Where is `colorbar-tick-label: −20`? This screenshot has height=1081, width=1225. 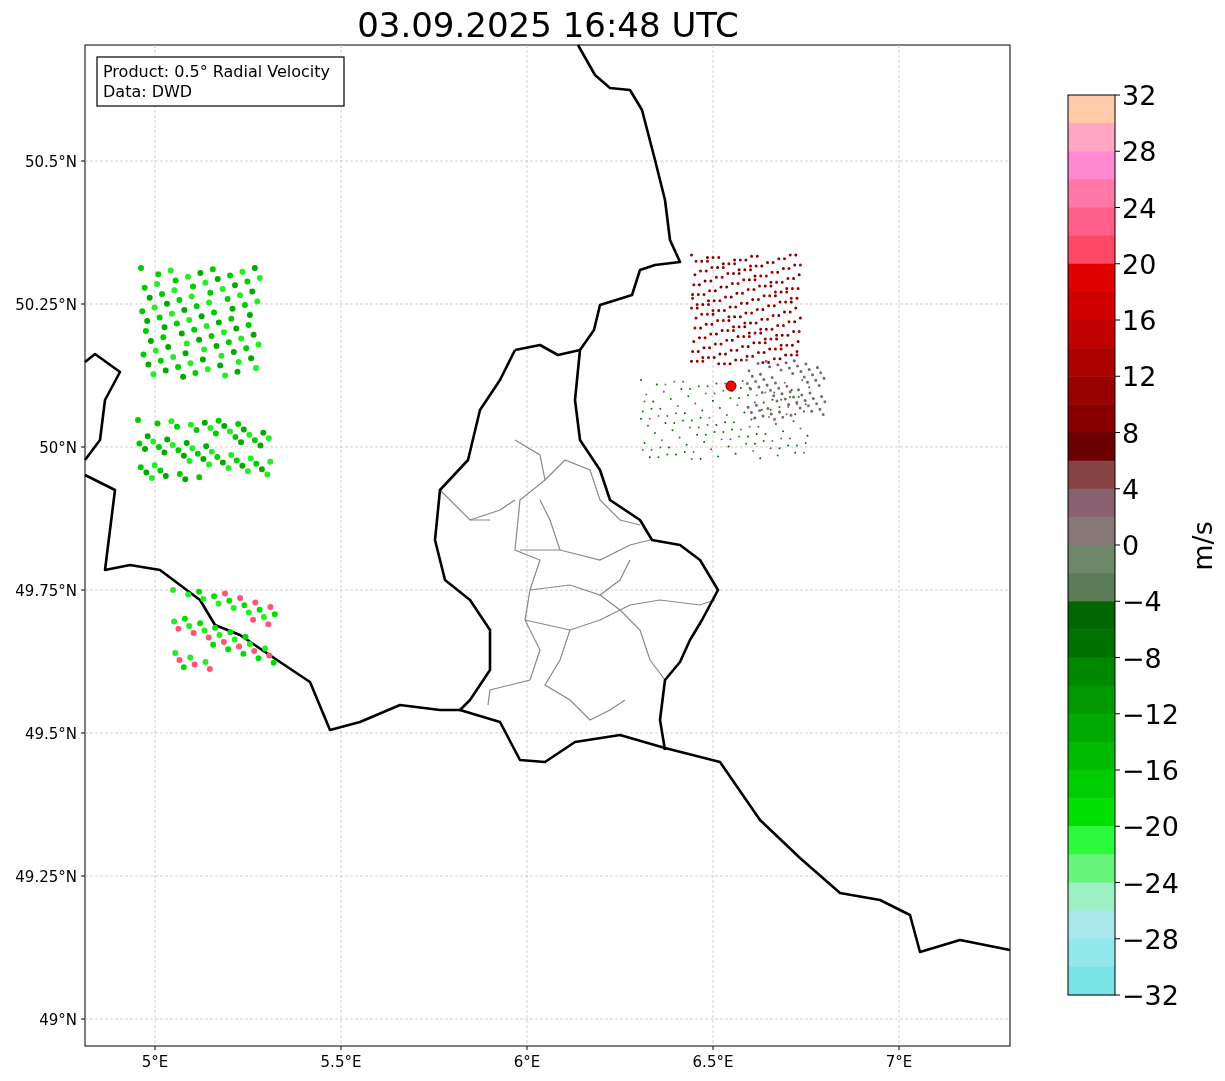
colorbar-tick-label: −20 is located at coordinates (1150, 827).